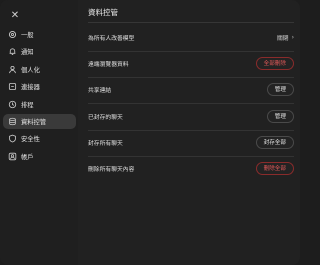 The image size is (320, 265). I want to click on setting-label: 共享連結, so click(100, 90).